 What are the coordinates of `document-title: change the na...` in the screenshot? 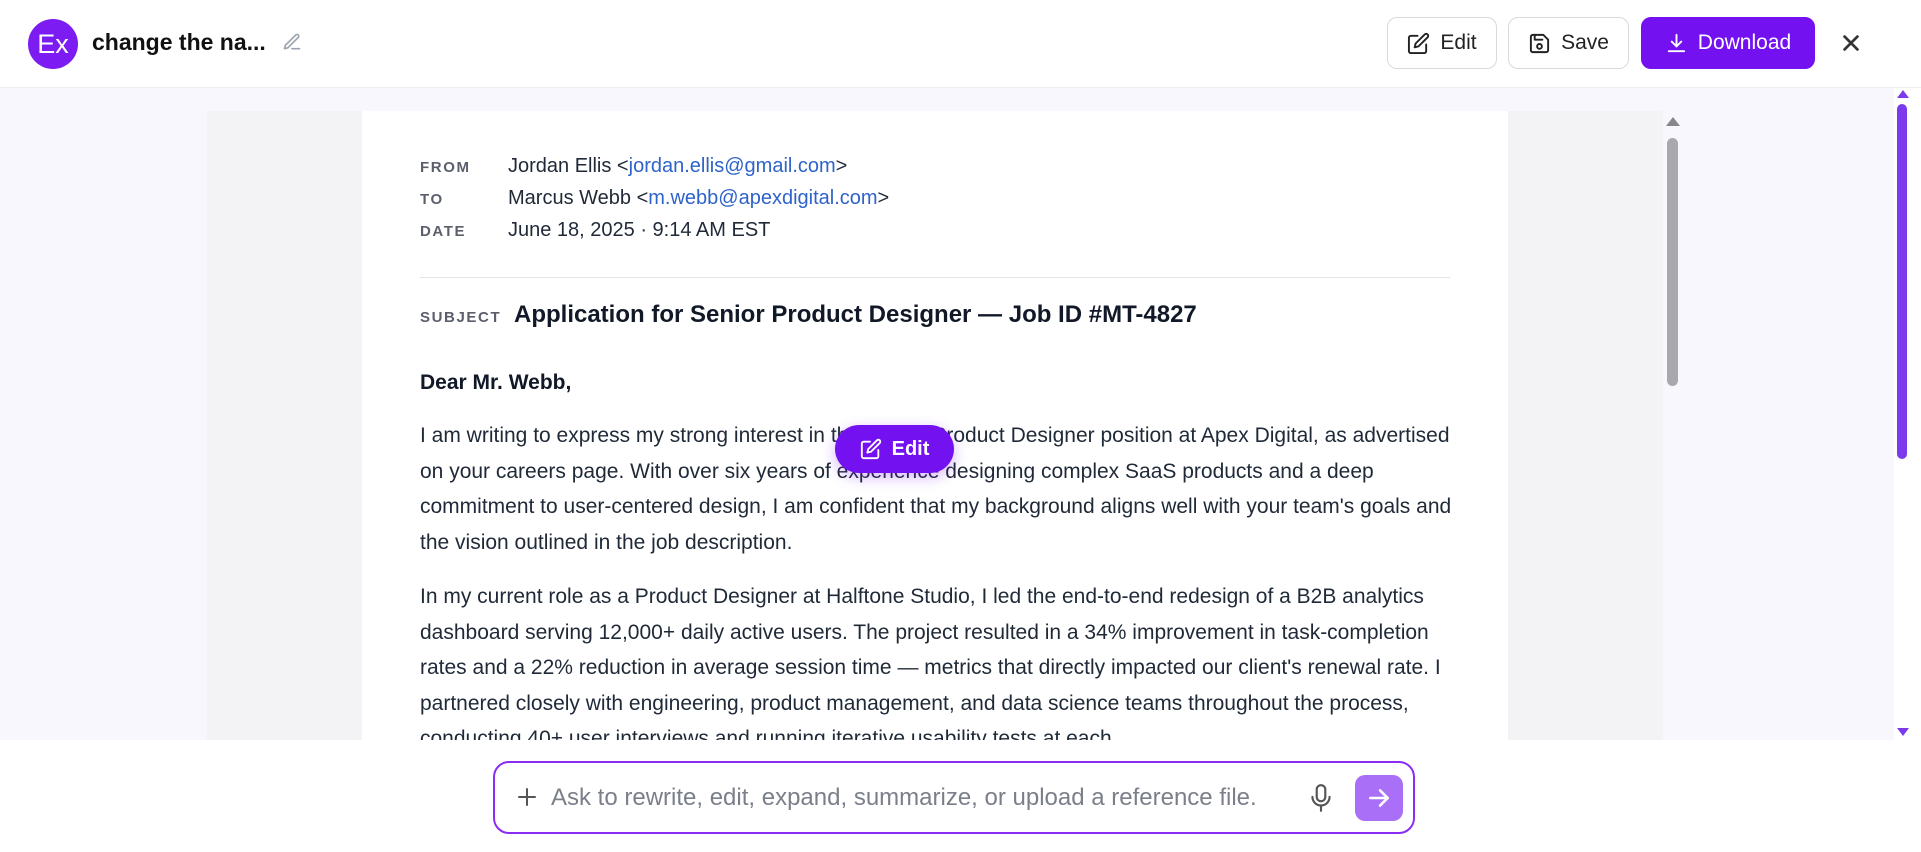 It's located at (179, 42).